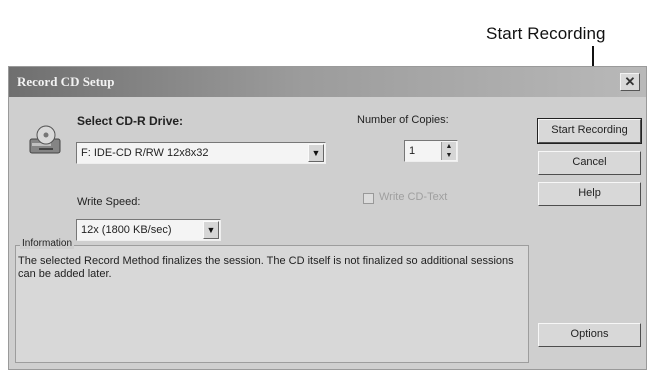  Describe the element at coordinates (145, 153) in the screenshot. I see `drive-value: F: IDE-CD R/RW 12x8x32` at that location.